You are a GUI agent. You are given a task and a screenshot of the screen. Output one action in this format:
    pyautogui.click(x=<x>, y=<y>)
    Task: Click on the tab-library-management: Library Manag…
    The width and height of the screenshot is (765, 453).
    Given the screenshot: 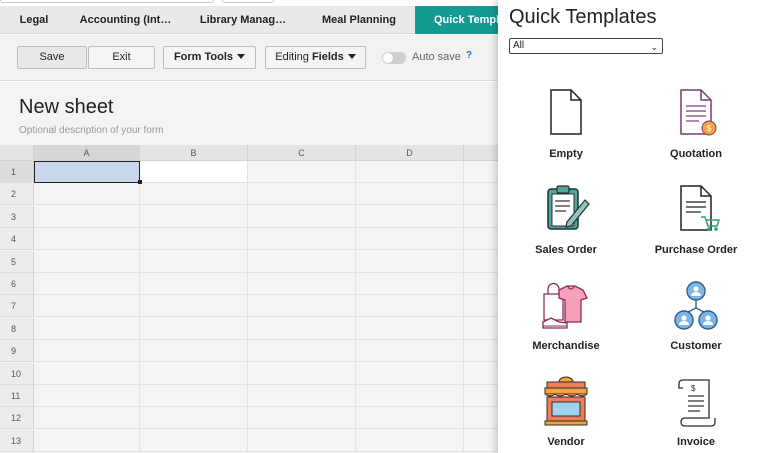 What is the action you would take?
    pyautogui.click(x=243, y=20)
    